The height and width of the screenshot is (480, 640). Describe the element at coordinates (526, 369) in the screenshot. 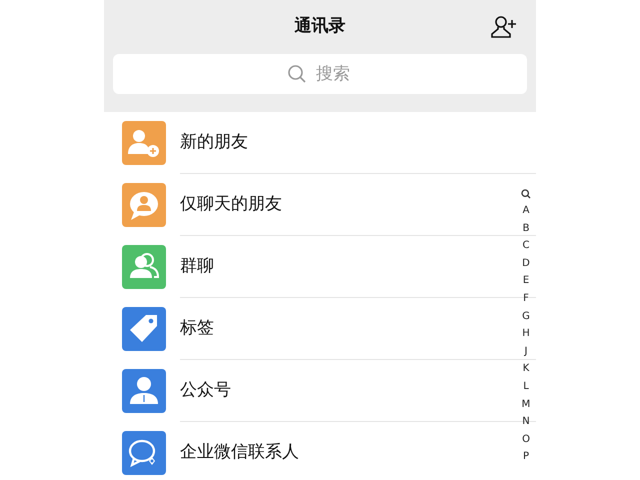

I see `index-letter: K` at that location.